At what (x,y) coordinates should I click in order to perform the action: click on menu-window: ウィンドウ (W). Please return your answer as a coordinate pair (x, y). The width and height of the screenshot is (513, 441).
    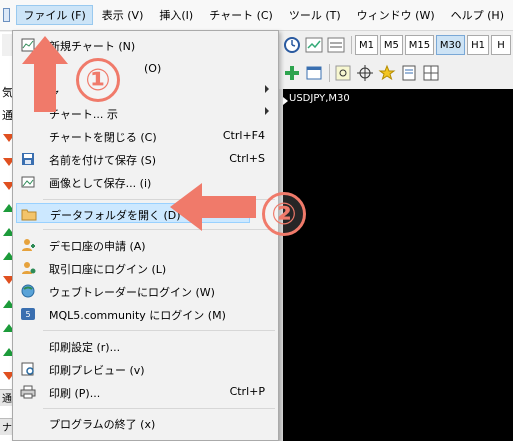
    Looking at the image, I should click on (396, 15).